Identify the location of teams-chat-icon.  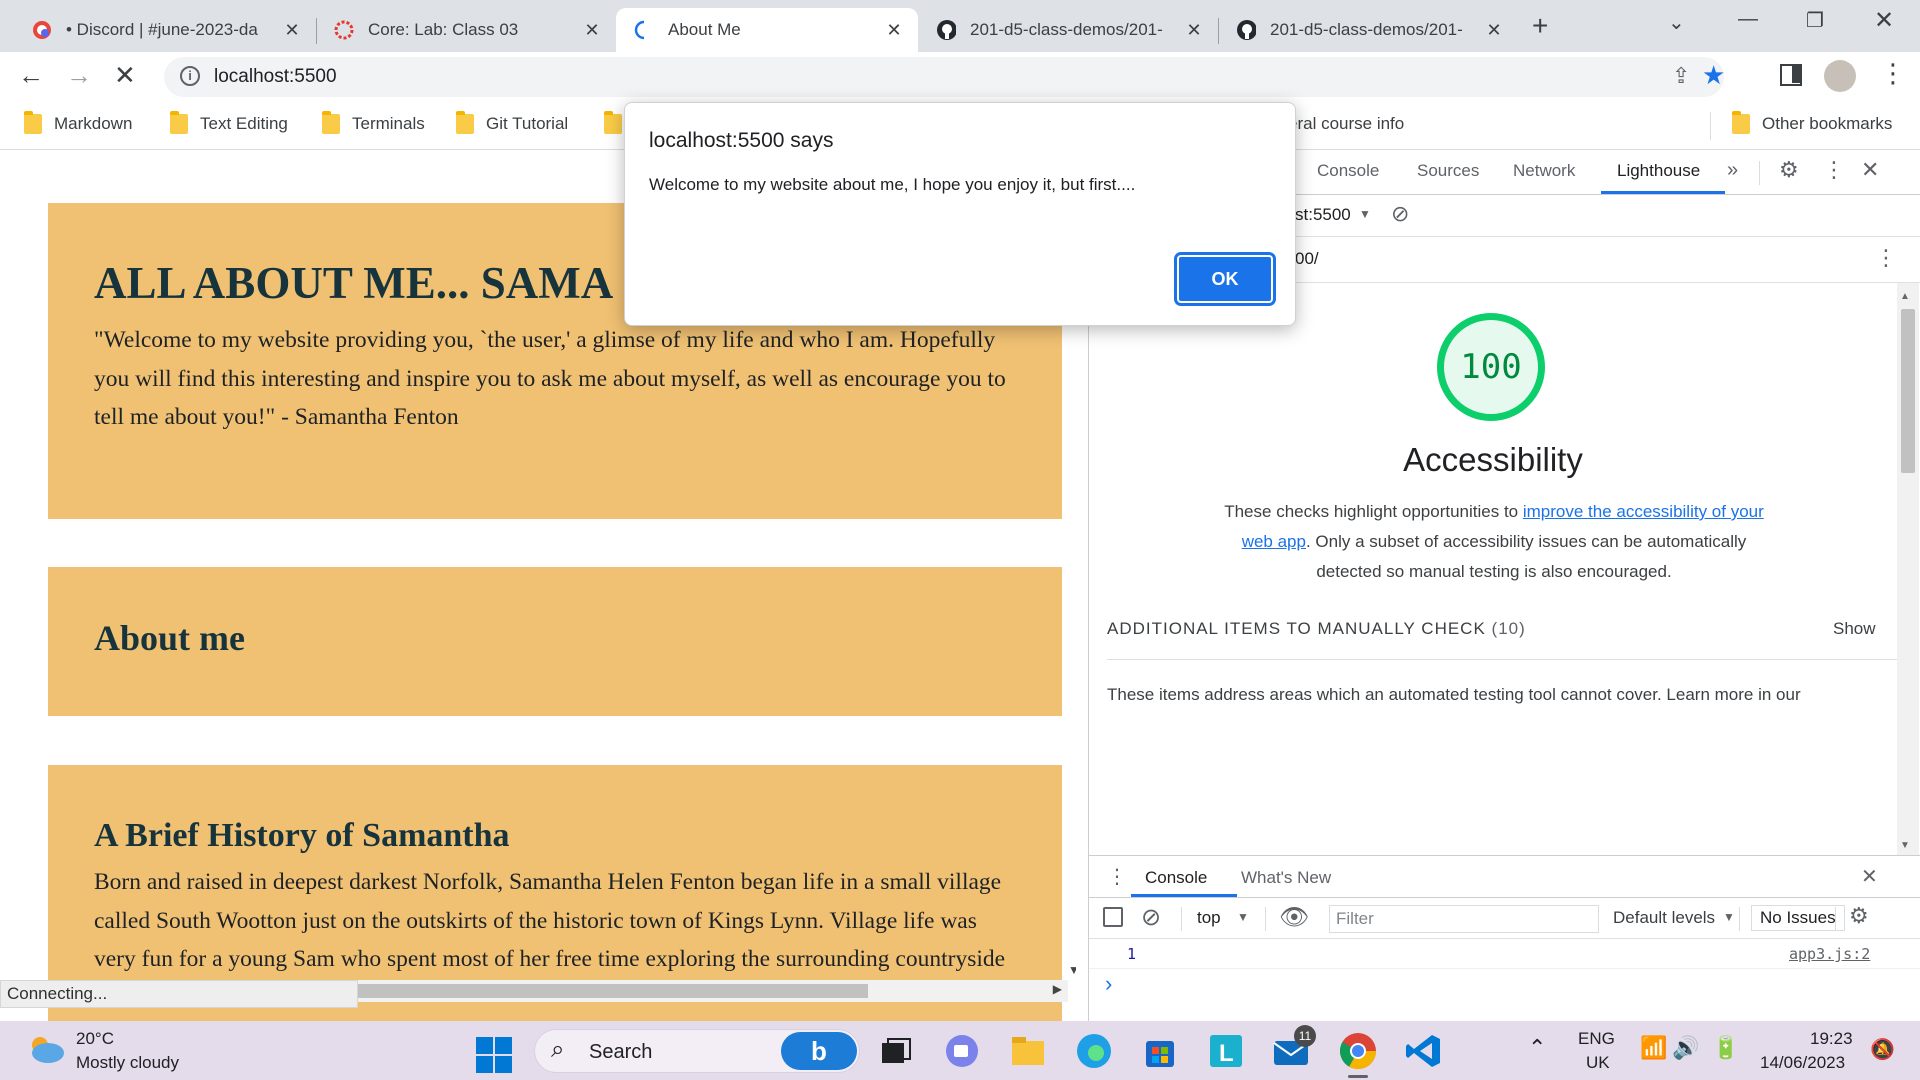
(962, 1051).